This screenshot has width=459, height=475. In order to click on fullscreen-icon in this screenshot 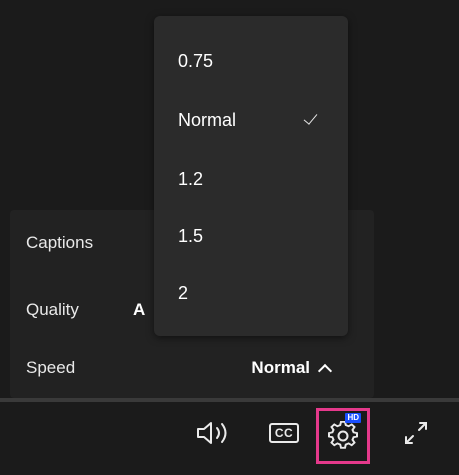, I will do `click(416, 433)`.